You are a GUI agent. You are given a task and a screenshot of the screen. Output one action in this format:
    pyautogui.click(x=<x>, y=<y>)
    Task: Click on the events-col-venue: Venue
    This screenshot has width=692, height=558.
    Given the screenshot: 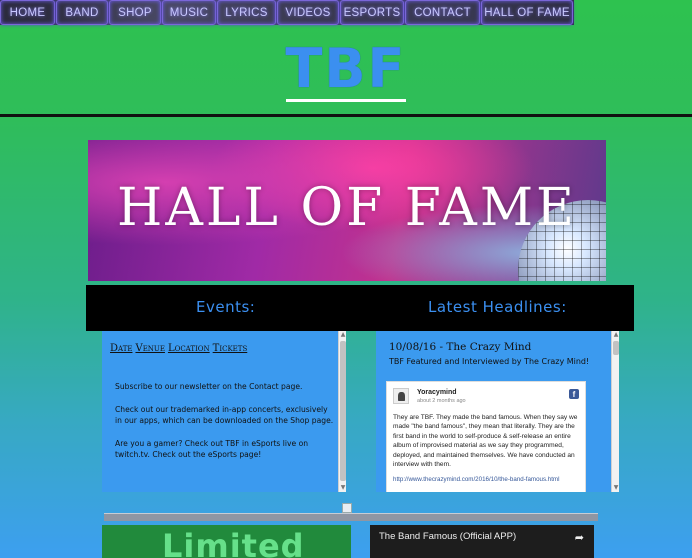 What is the action you would take?
    pyautogui.click(x=150, y=348)
    